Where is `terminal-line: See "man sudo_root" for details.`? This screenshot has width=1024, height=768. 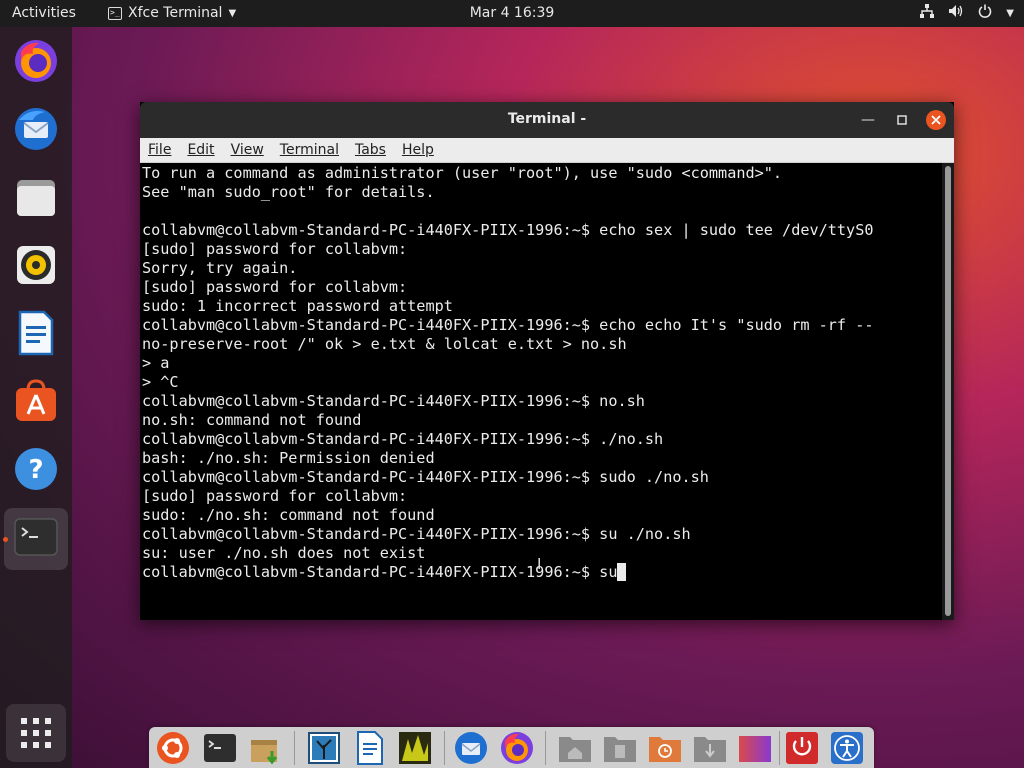
terminal-line: See "man sudo_root" for details. is located at coordinates (288, 192).